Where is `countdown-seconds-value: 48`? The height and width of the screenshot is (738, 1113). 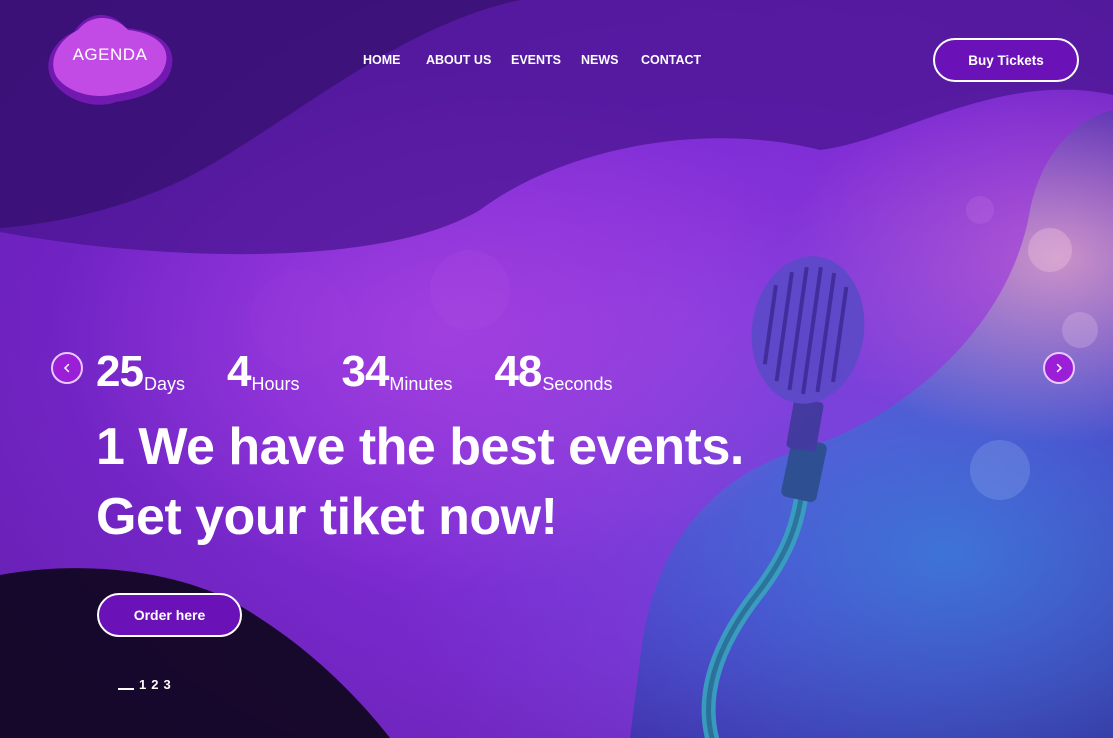 countdown-seconds-value: 48 is located at coordinates (518, 371).